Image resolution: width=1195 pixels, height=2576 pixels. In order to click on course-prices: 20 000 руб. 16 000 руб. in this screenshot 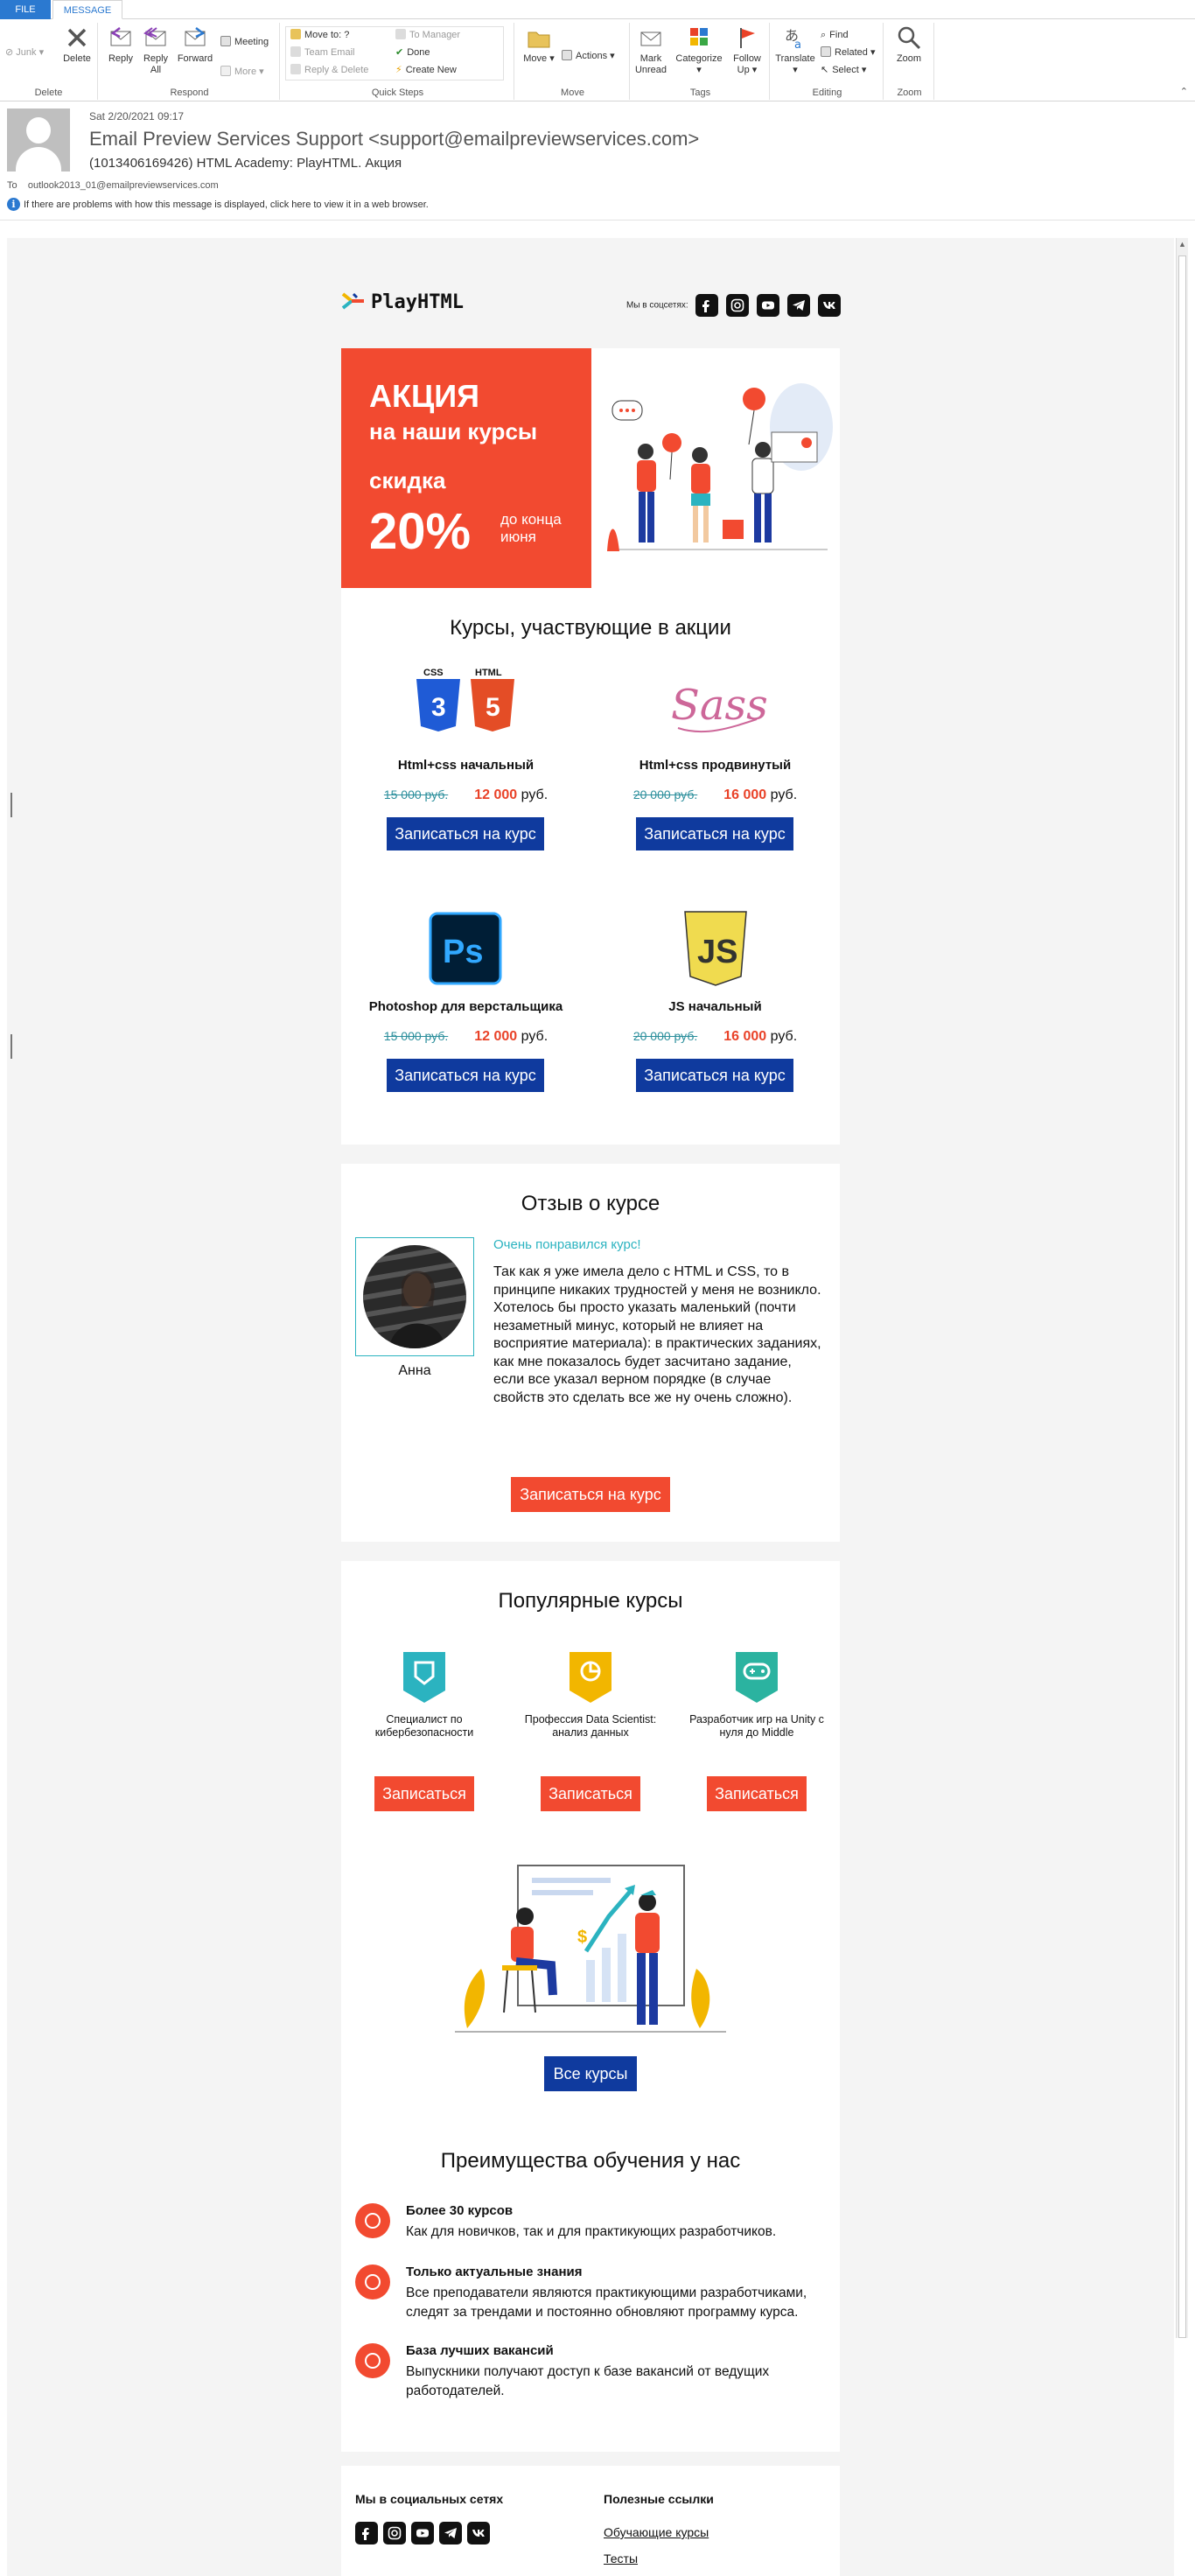, I will do `click(715, 1037)`.